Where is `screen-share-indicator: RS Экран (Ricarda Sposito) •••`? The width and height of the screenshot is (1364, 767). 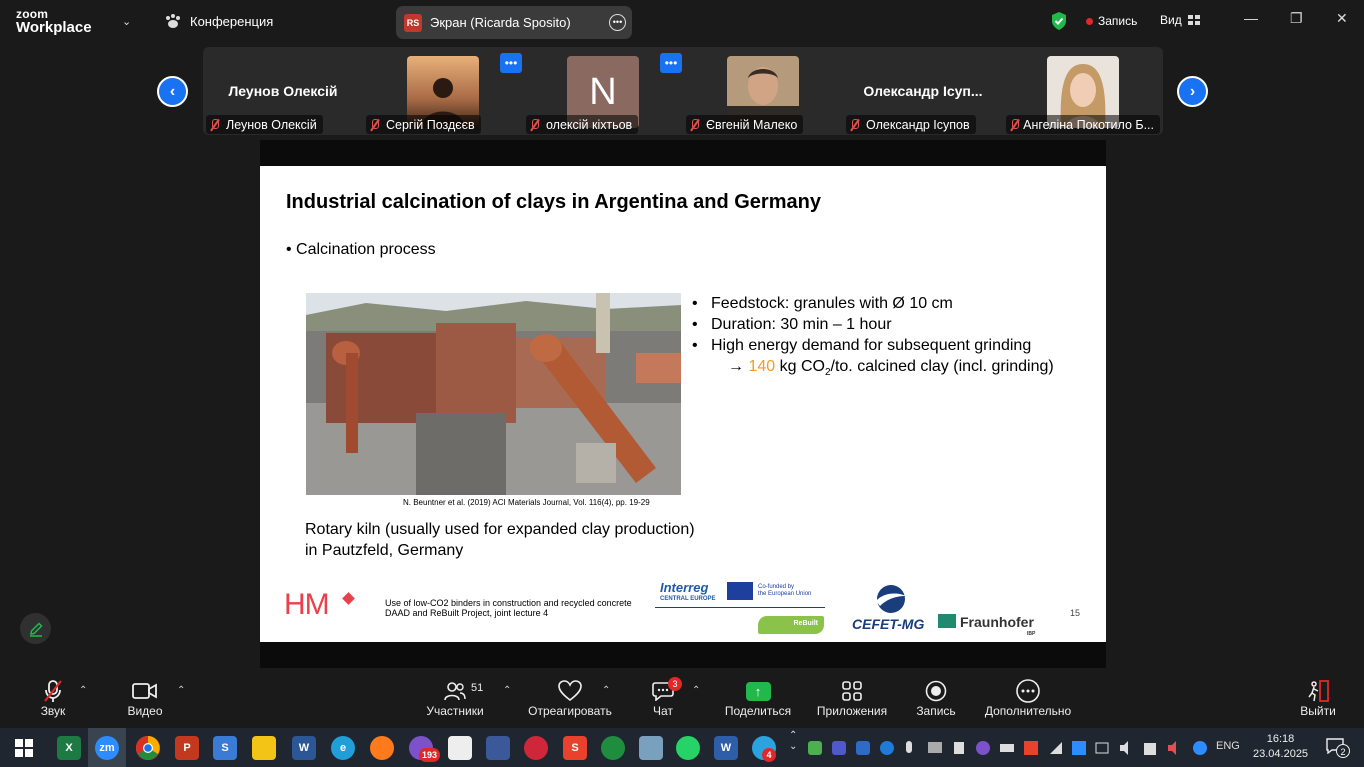 screen-share-indicator: RS Экран (Ricarda Sposito) ••• is located at coordinates (514, 22).